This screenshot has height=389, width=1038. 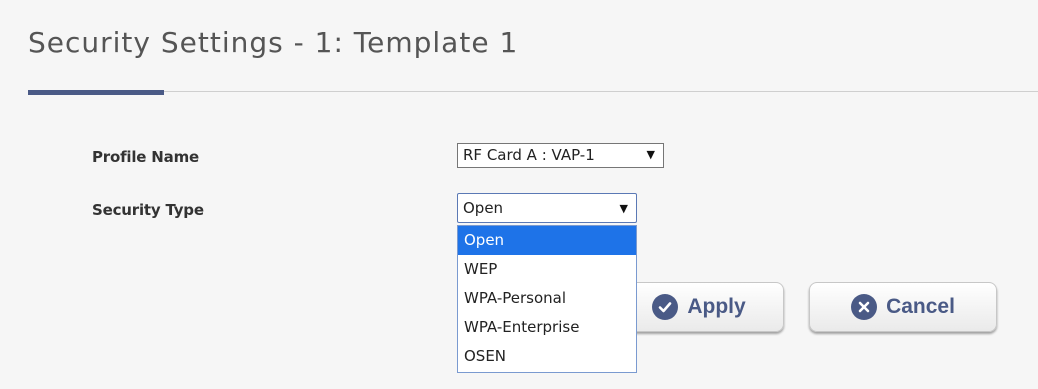 I want to click on profile-name-select: RF Card A : VAP-1 ▼, so click(x=560, y=155).